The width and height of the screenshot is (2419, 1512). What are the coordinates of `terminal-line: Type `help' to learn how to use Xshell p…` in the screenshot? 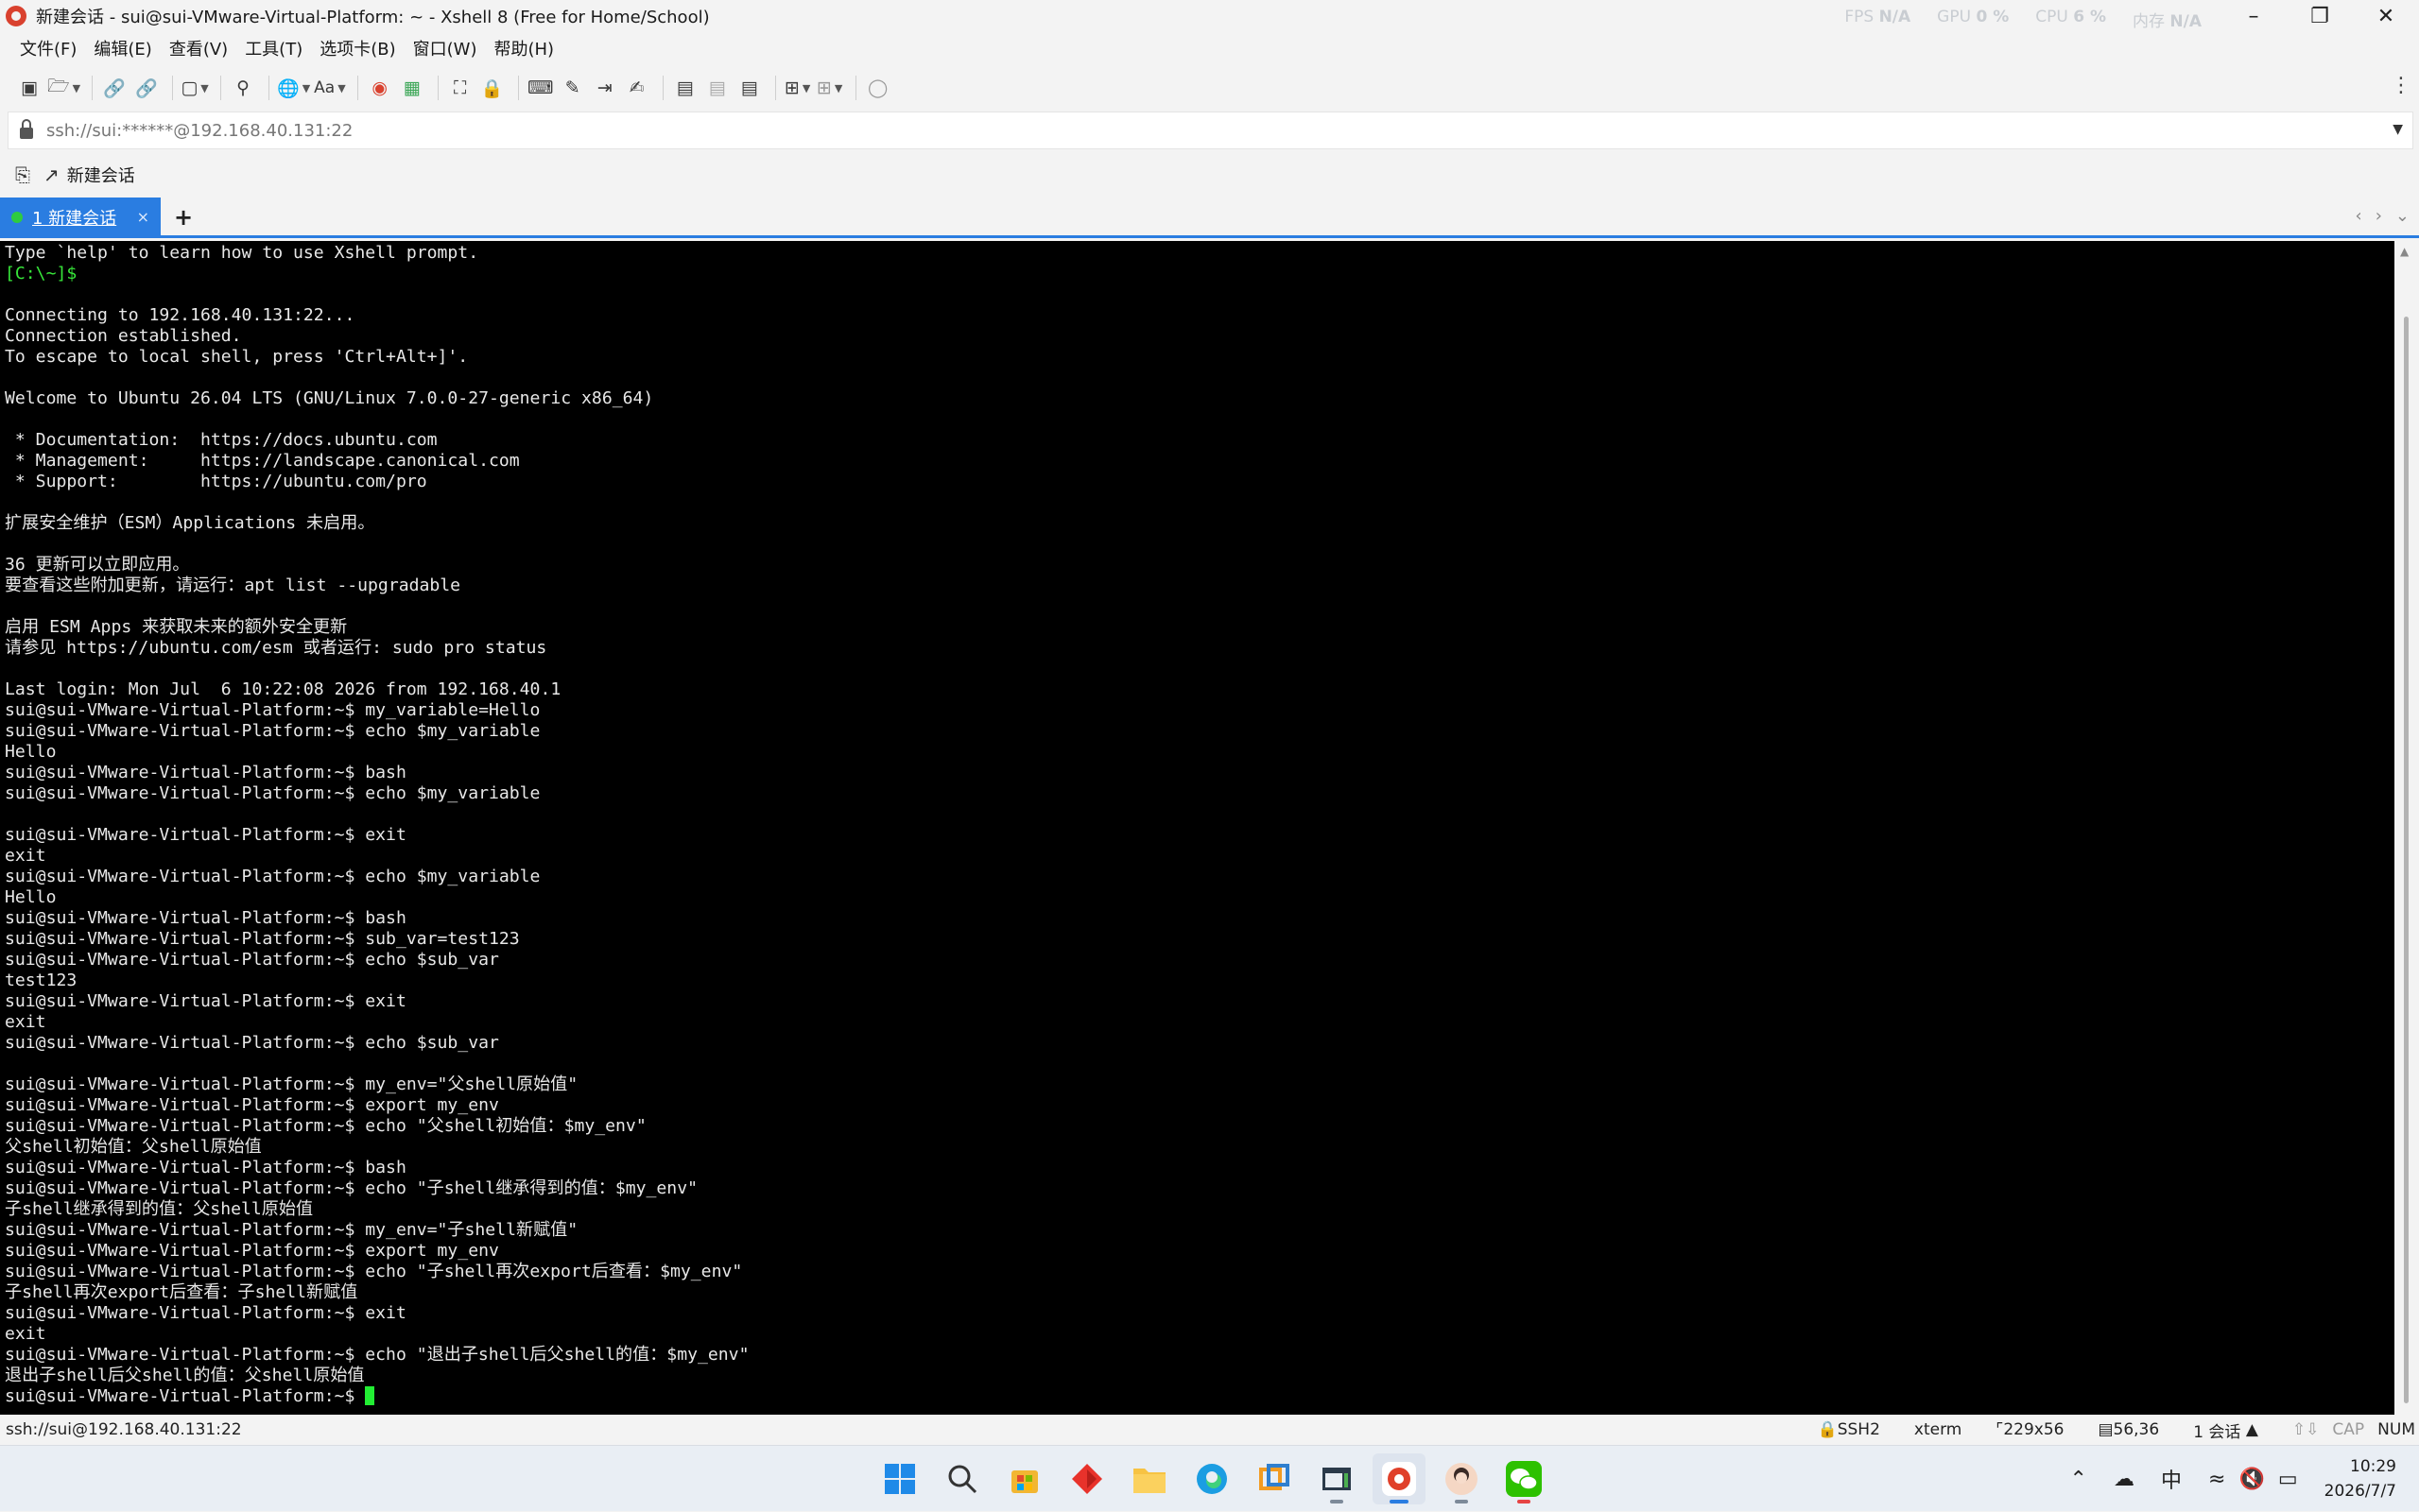 It's located at (242, 253).